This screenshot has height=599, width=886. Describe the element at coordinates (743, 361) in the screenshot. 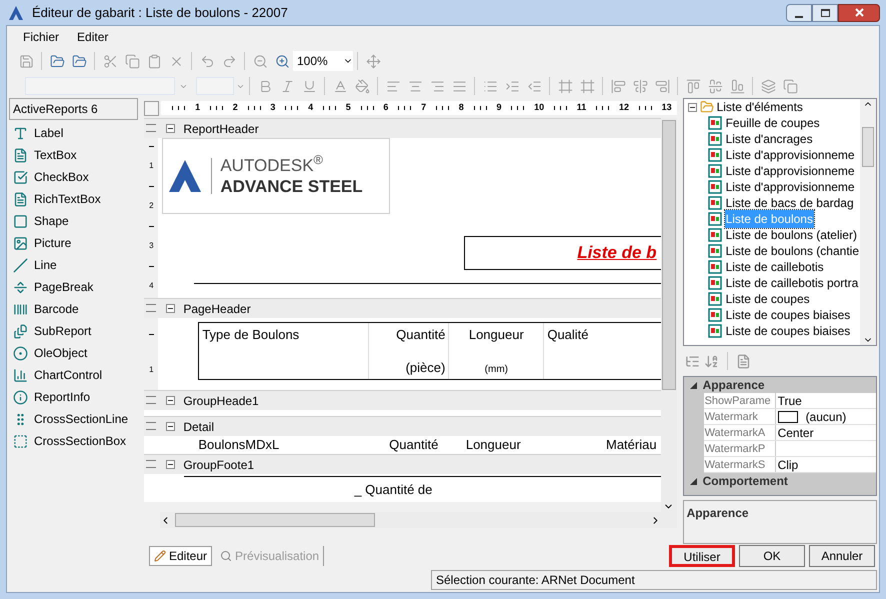

I see `property-pages-icon` at that location.